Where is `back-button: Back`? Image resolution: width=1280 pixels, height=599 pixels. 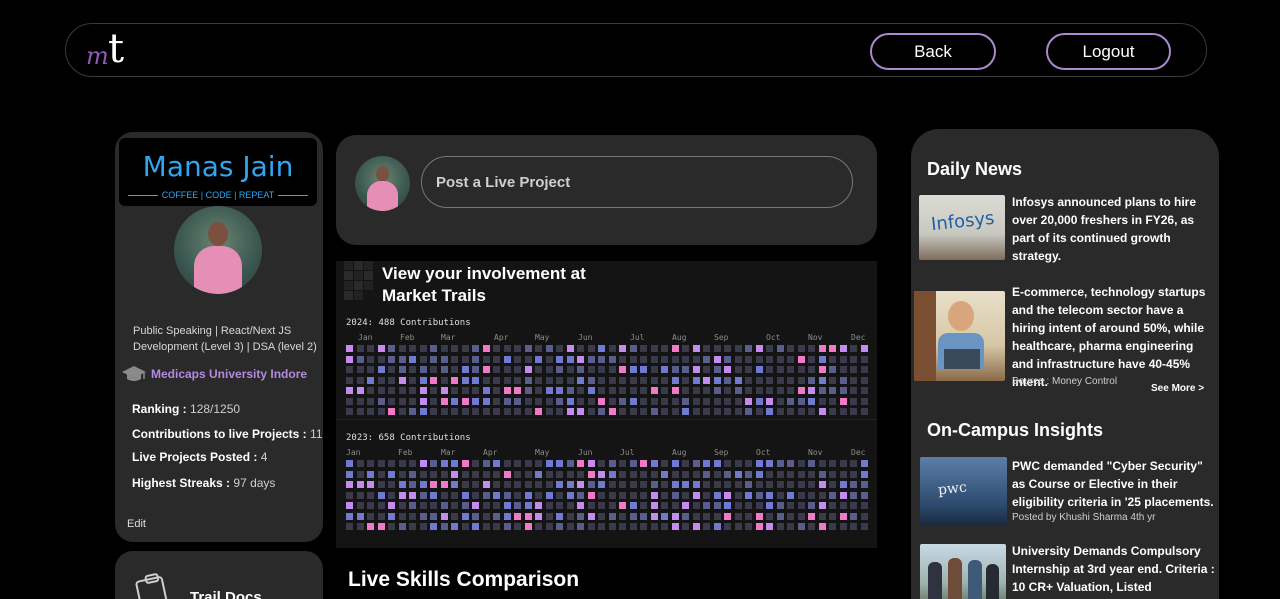 back-button: Back is located at coordinates (933, 51).